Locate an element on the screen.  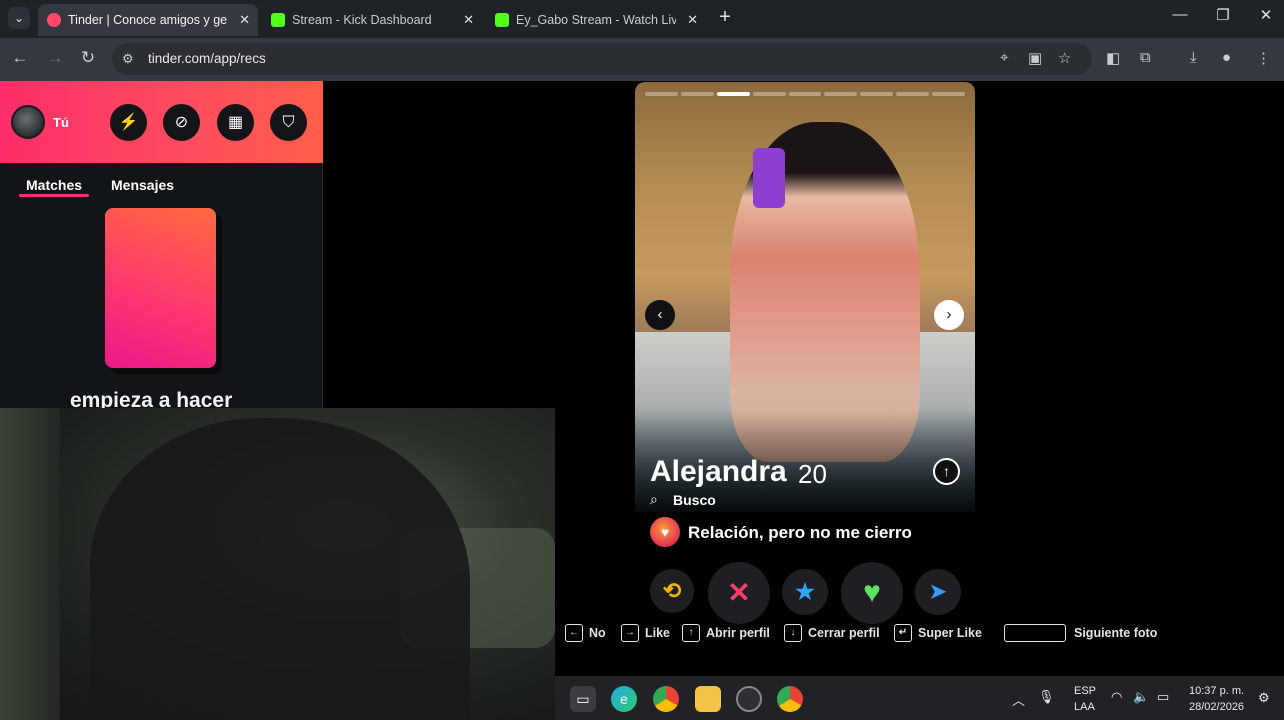
shortcut-label: Cerrar perfil is located at coordinates (844, 633).